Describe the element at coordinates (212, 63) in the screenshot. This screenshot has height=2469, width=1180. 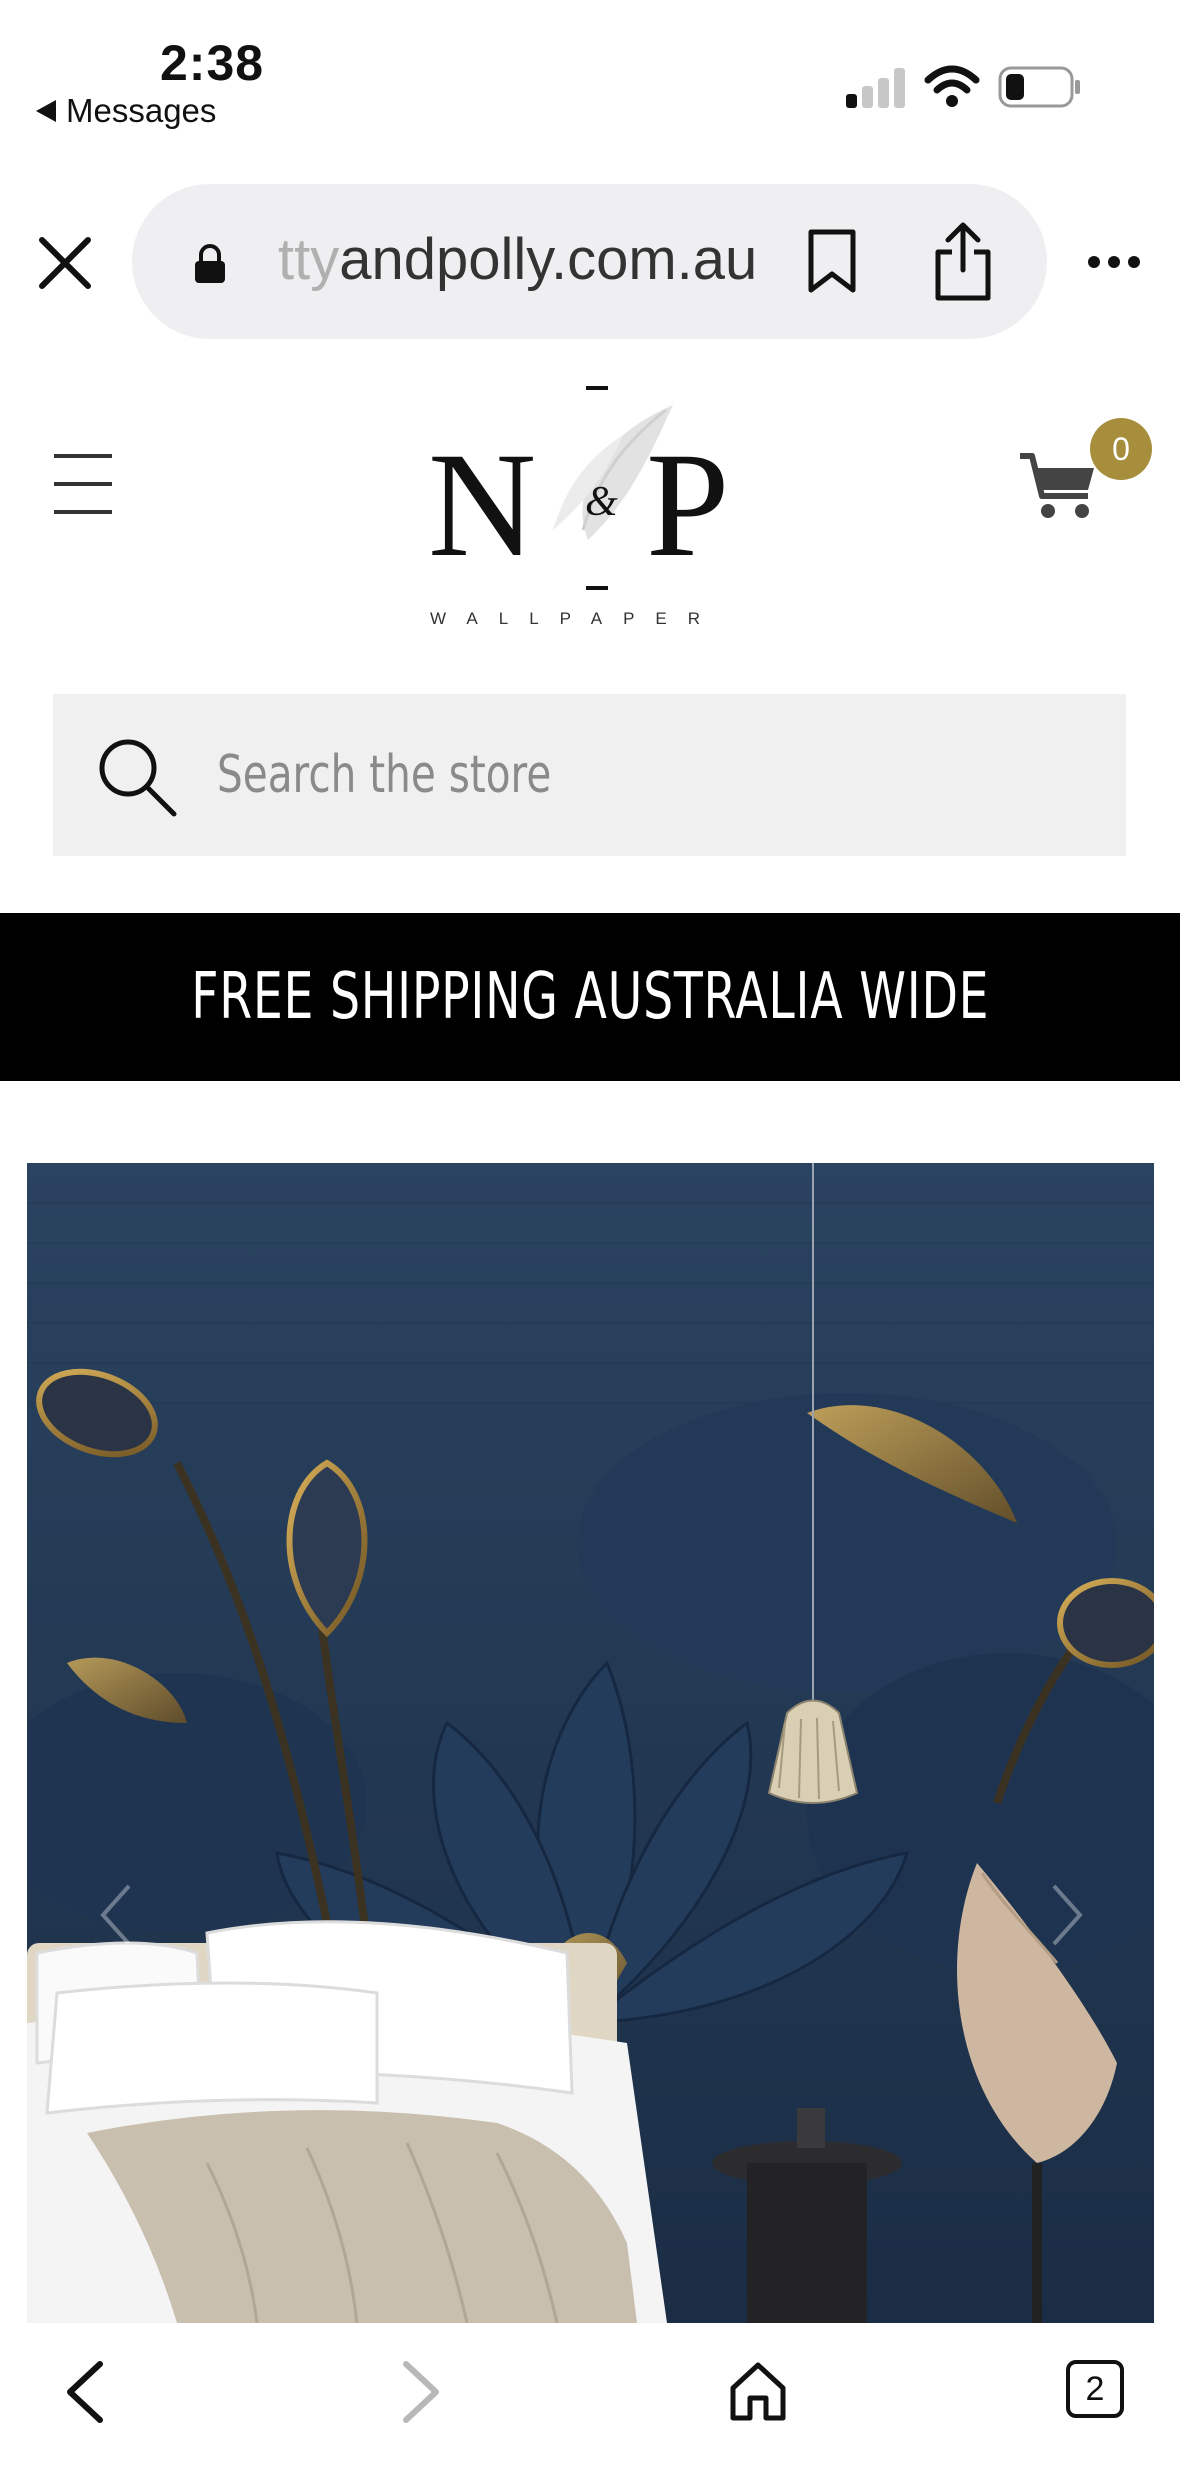
I see `status-time: 2:38` at that location.